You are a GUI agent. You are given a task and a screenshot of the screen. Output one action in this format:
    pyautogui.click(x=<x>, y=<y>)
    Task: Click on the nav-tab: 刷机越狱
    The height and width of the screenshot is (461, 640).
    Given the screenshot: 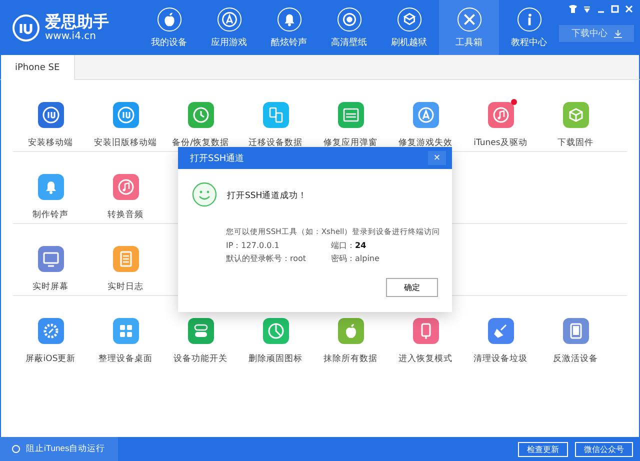 What is the action you would take?
    pyautogui.click(x=409, y=27)
    